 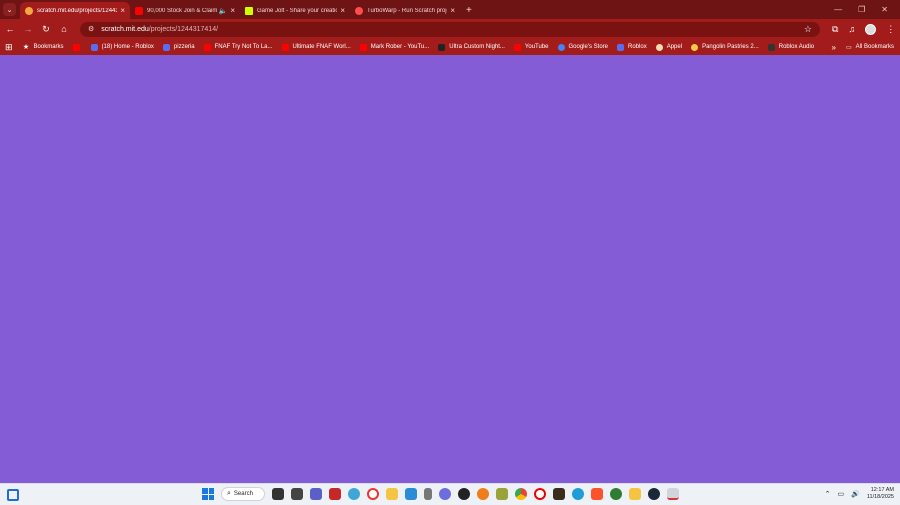 I want to click on reload-icon: ↻, so click(x=46, y=29).